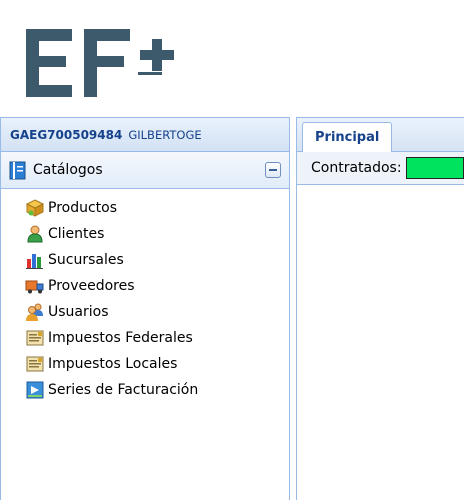 The width and height of the screenshot is (464, 500). What do you see at coordinates (434, 168) in the screenshot?
I see `contracted-indicator` at bounding box center [434, 168].